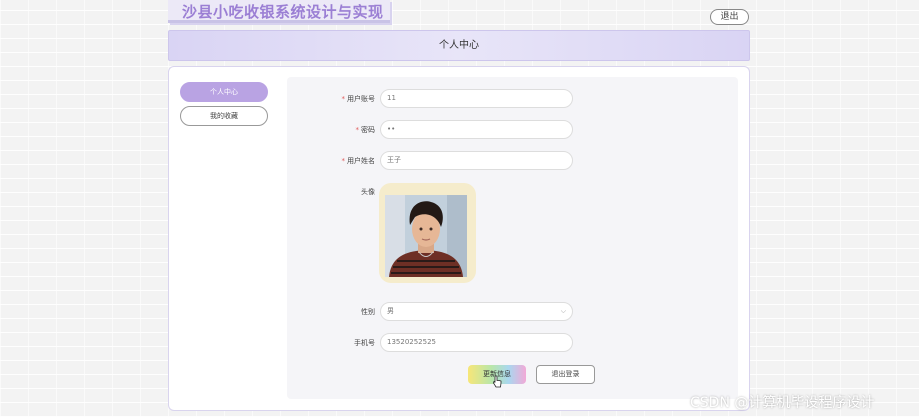  What do you see at coordinates (476, 342) in the screenshot?
I see `phone-input: 13520252525` at bounding box center [476, 342].